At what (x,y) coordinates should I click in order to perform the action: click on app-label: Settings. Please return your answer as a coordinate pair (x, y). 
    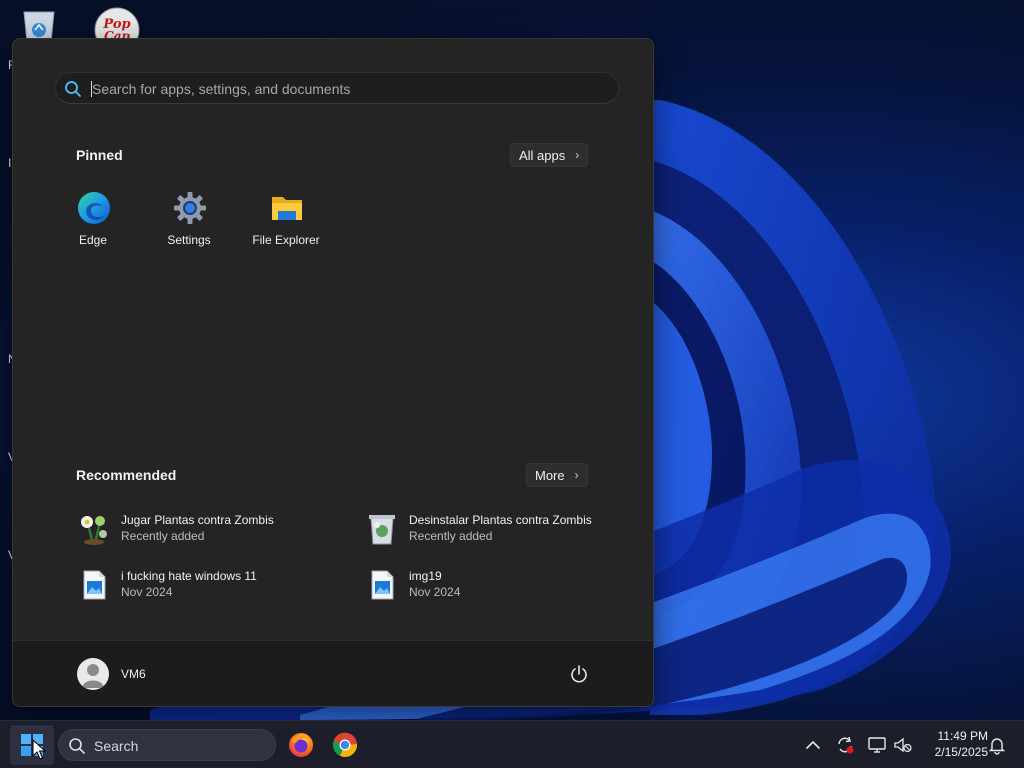
    Looking at the image, I should click on (189, 240).